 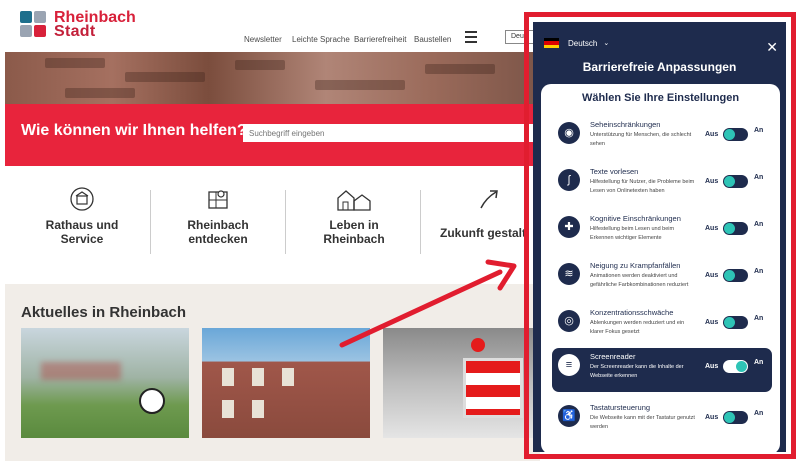 I want to click on nav-baustellen: Baustellen, so click(x=432, y=39).